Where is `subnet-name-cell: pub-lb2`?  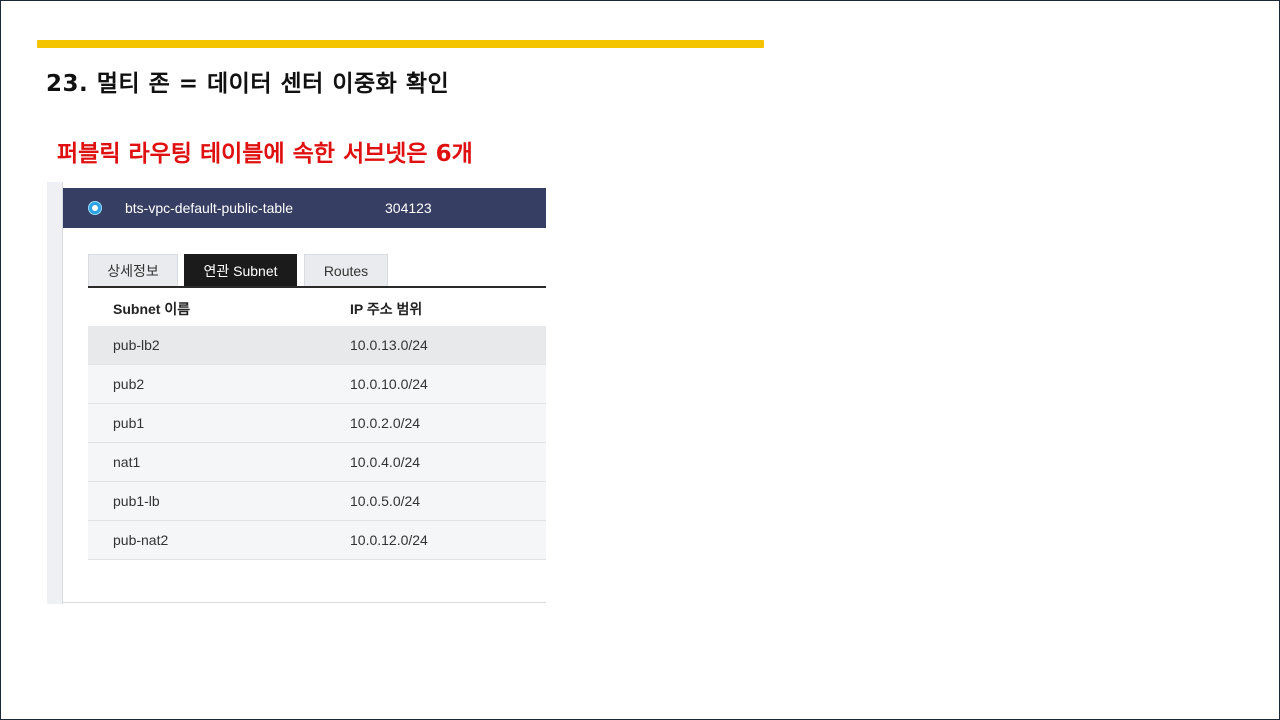
subnet-name-cell: pub-lb2 is located at coordinates (136, 345).